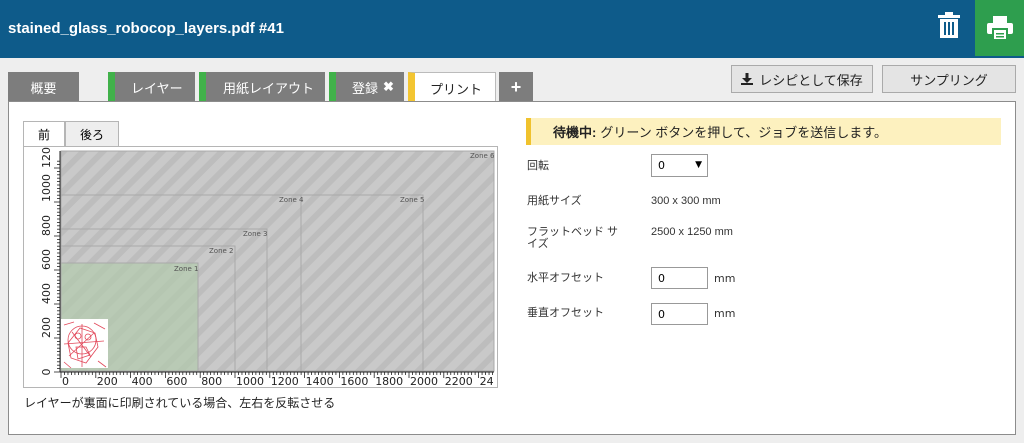  Describe the element at coordinates (46, 225) in the screenshot. I see `y-tick-label: 800` at that location.